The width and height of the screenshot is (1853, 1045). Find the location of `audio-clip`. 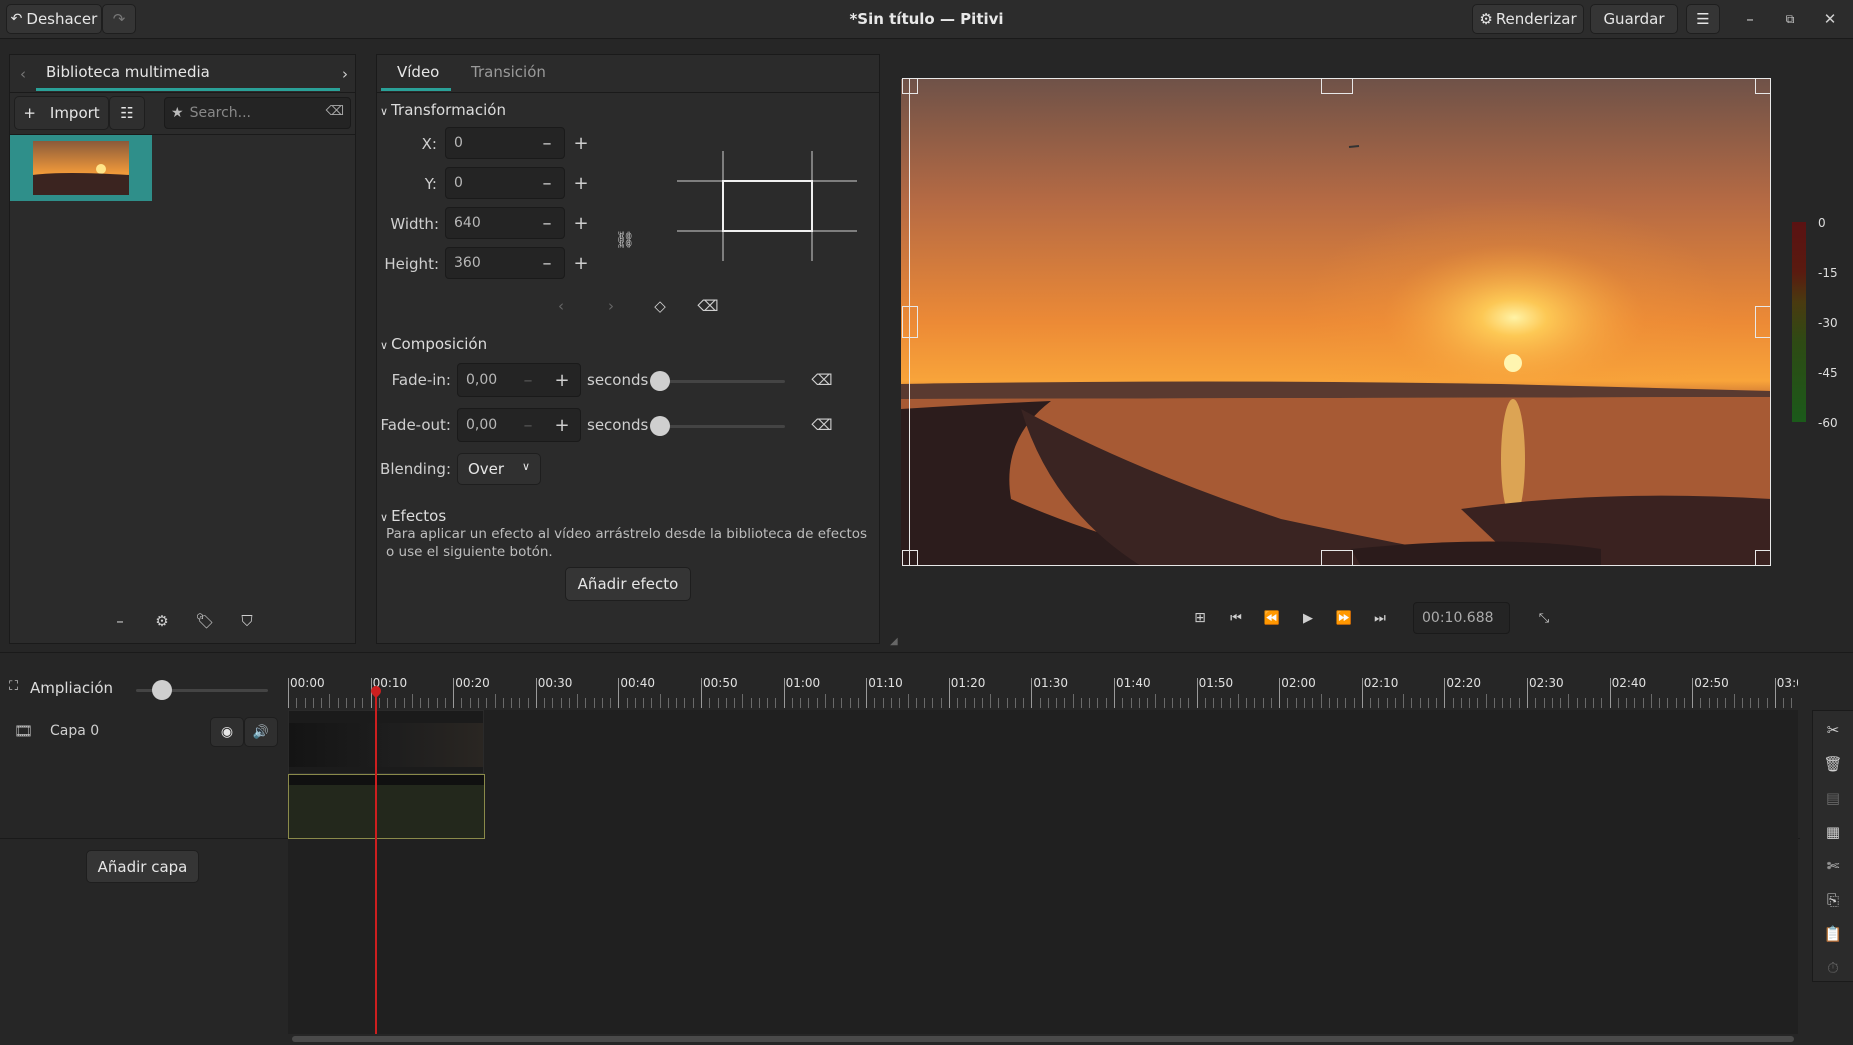

audio-clip is located at coordinates (386, 806).